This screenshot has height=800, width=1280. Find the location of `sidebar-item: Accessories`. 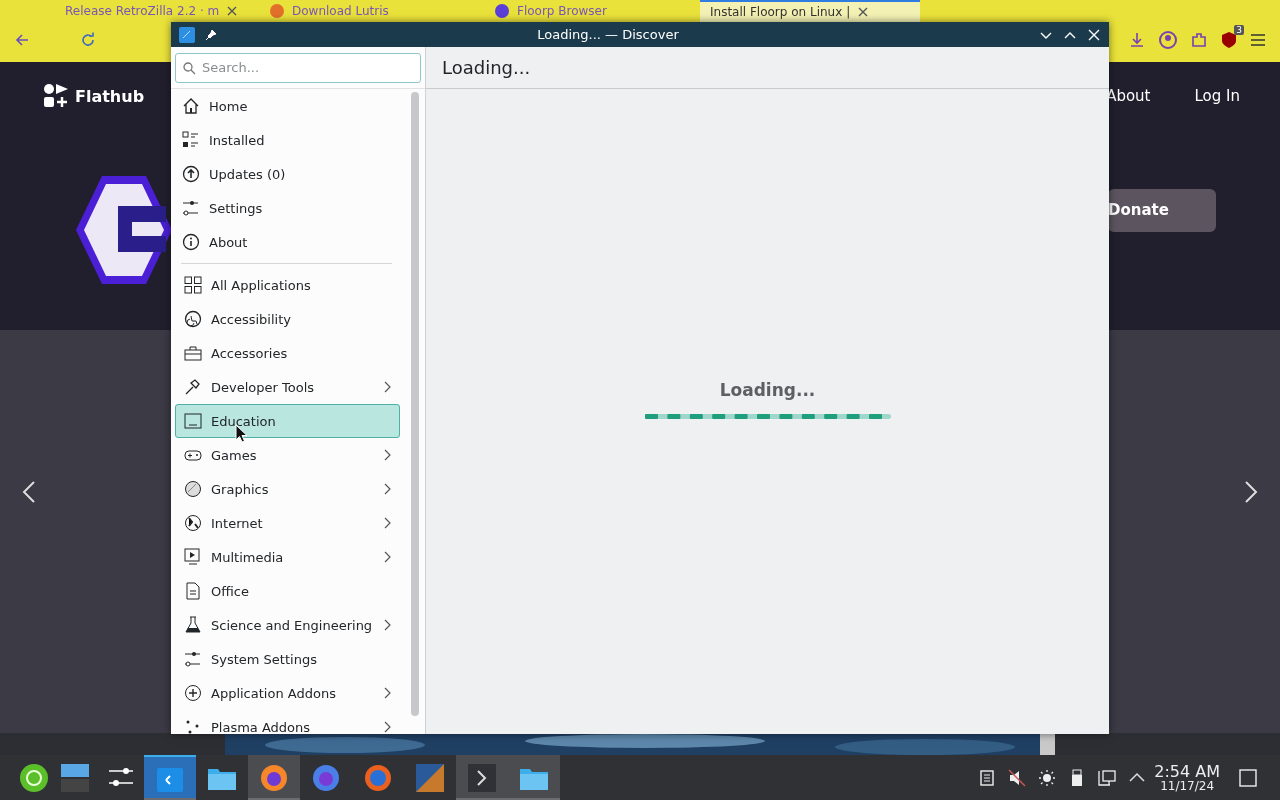

sidebar-item: Accessories is located at coordinates (287, 353).